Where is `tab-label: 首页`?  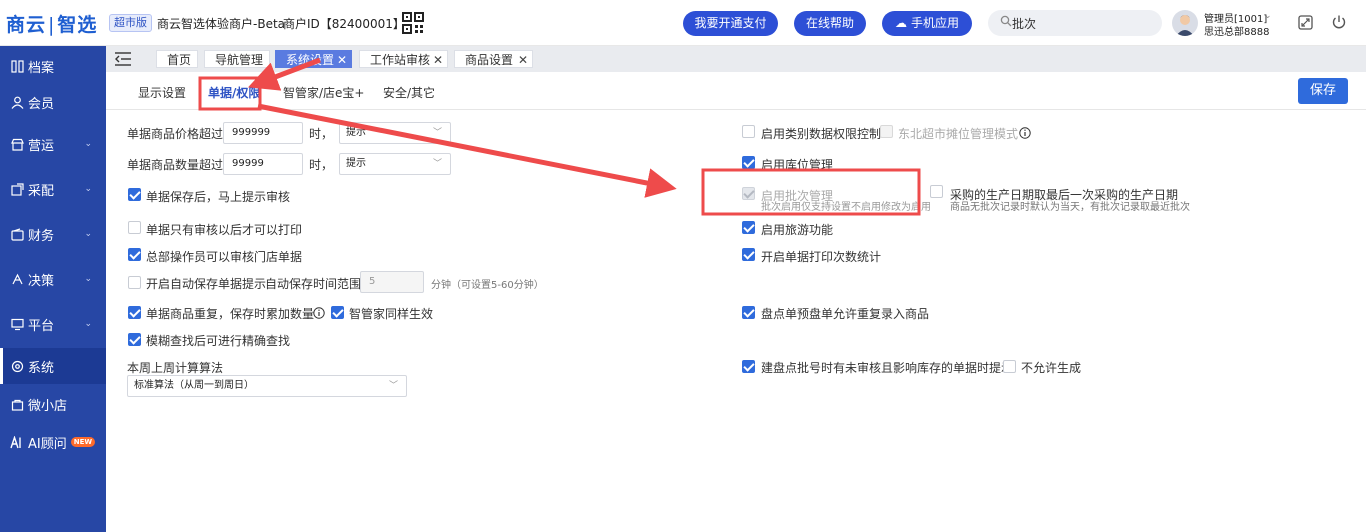 tab-label: 首页 is located at coordinates (179, 60).